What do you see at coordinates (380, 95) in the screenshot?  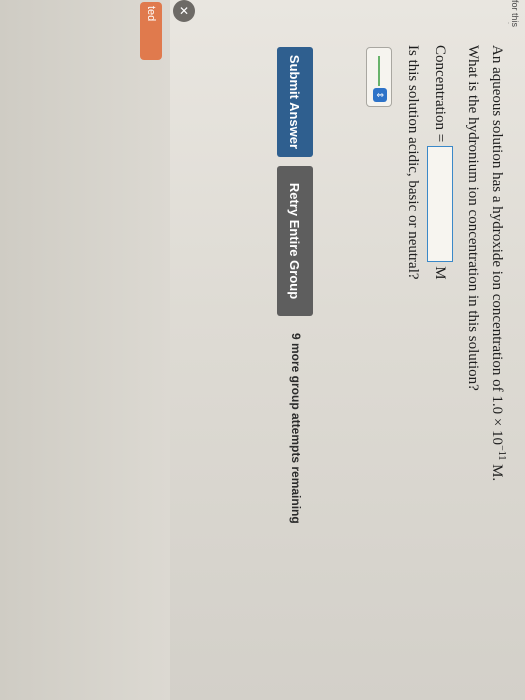 I see `chevron-updown-icon: ⇕` at bounding box center [380, 95].